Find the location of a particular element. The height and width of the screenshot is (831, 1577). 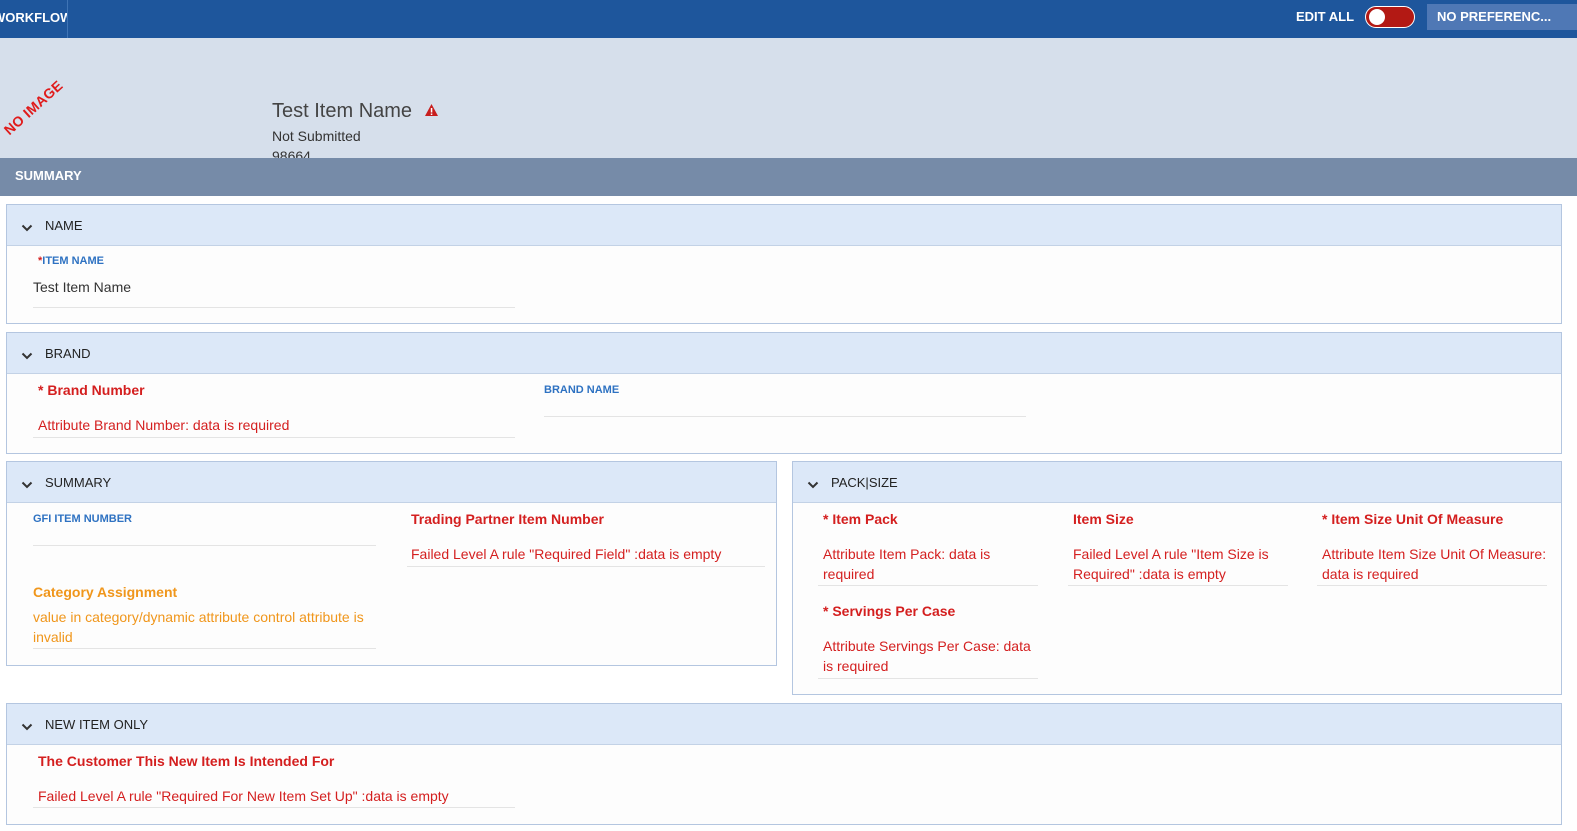

new-item-only-panel-title: NEW ITEM ONLY is located at coordinates (97, 724).